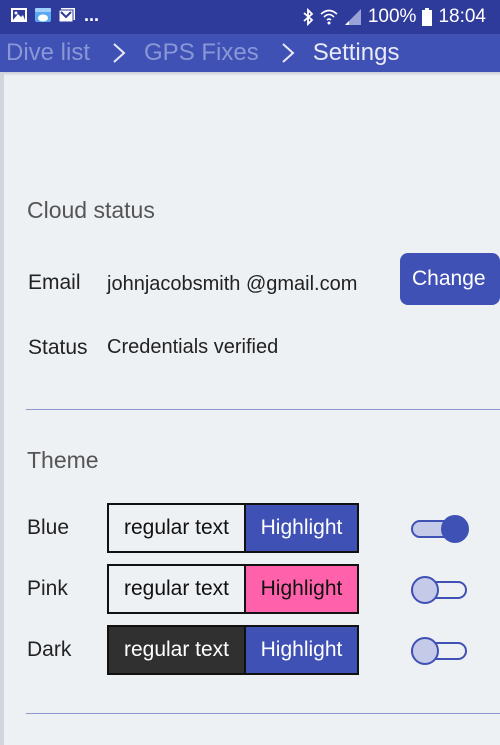 The height and width of the screenshot is (745, 500). Describe the element at coordinates (392, 16) in the screenshot. I see `battery-percent: 100%` at that location.